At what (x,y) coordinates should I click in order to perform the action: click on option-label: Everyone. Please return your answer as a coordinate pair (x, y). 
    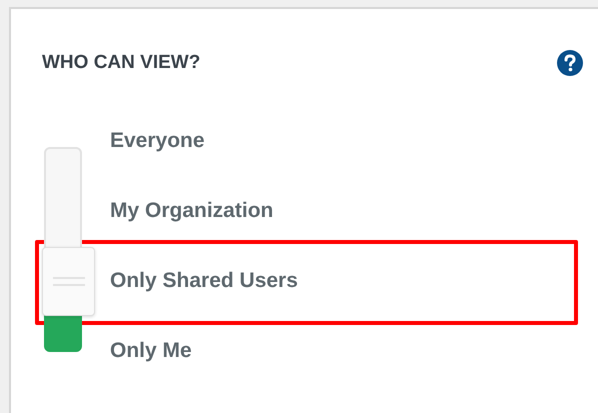
    Looking at the image, I should click on (157, 141).